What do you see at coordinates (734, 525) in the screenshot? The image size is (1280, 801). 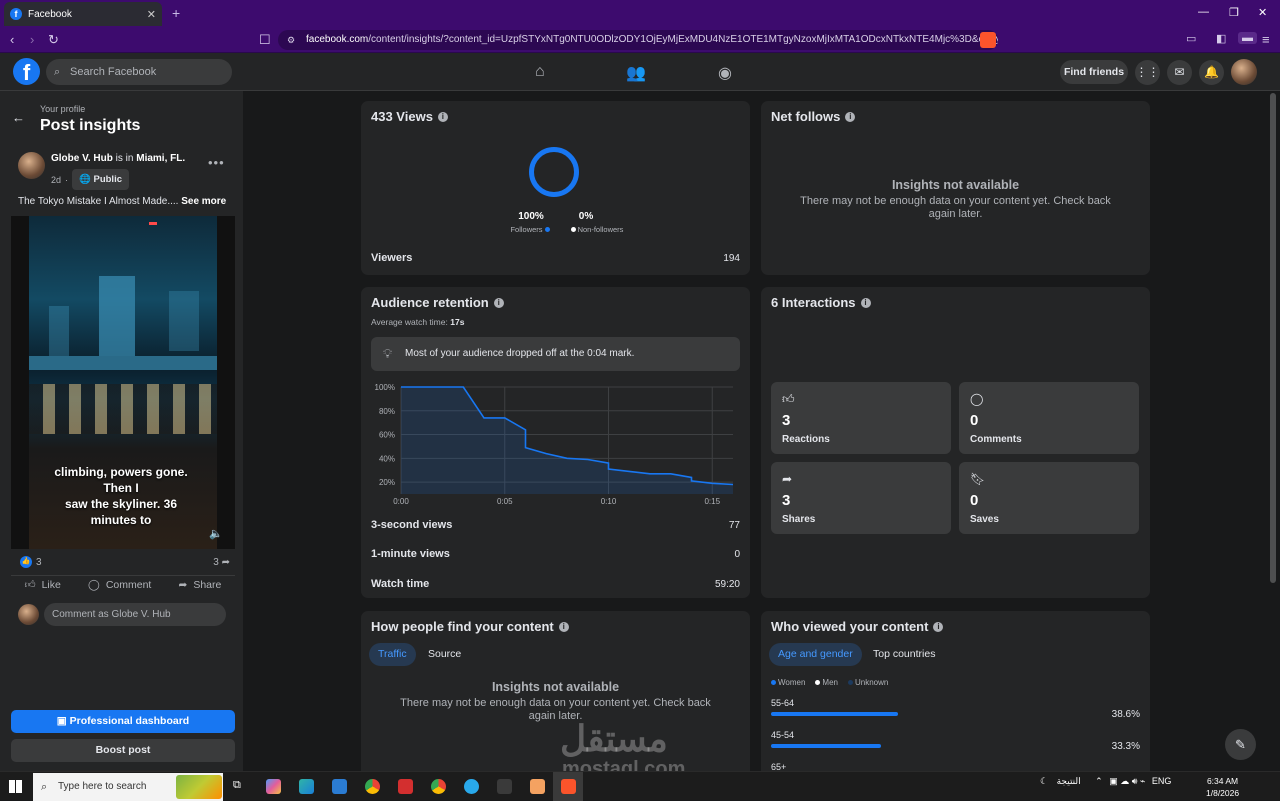 I see `three-second-views-value: 77` at bounding box center [734, 525].